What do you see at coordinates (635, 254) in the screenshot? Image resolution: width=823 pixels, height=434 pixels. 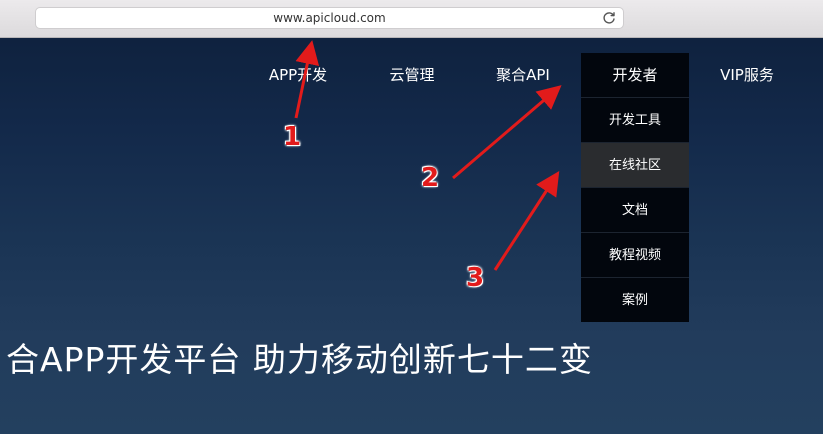 I see `dropdown-item-tutorial-videos: 教程视频` at bounding box center [635, 254].